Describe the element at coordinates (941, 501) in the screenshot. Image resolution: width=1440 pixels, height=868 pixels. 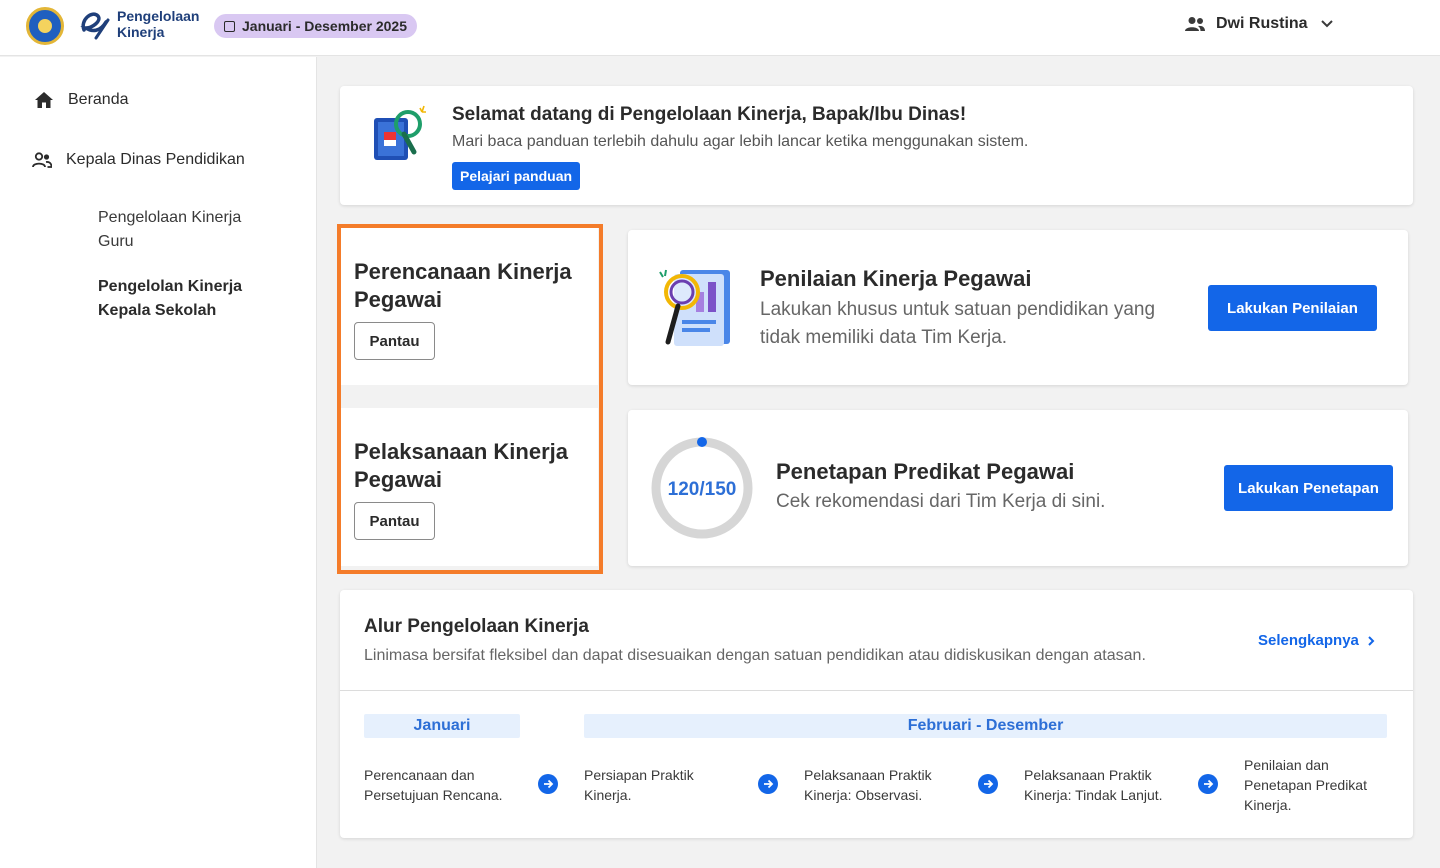
I see `predicate-subtitle: Cek rekomendasi dari Tim Kerja di sini.` at that location.